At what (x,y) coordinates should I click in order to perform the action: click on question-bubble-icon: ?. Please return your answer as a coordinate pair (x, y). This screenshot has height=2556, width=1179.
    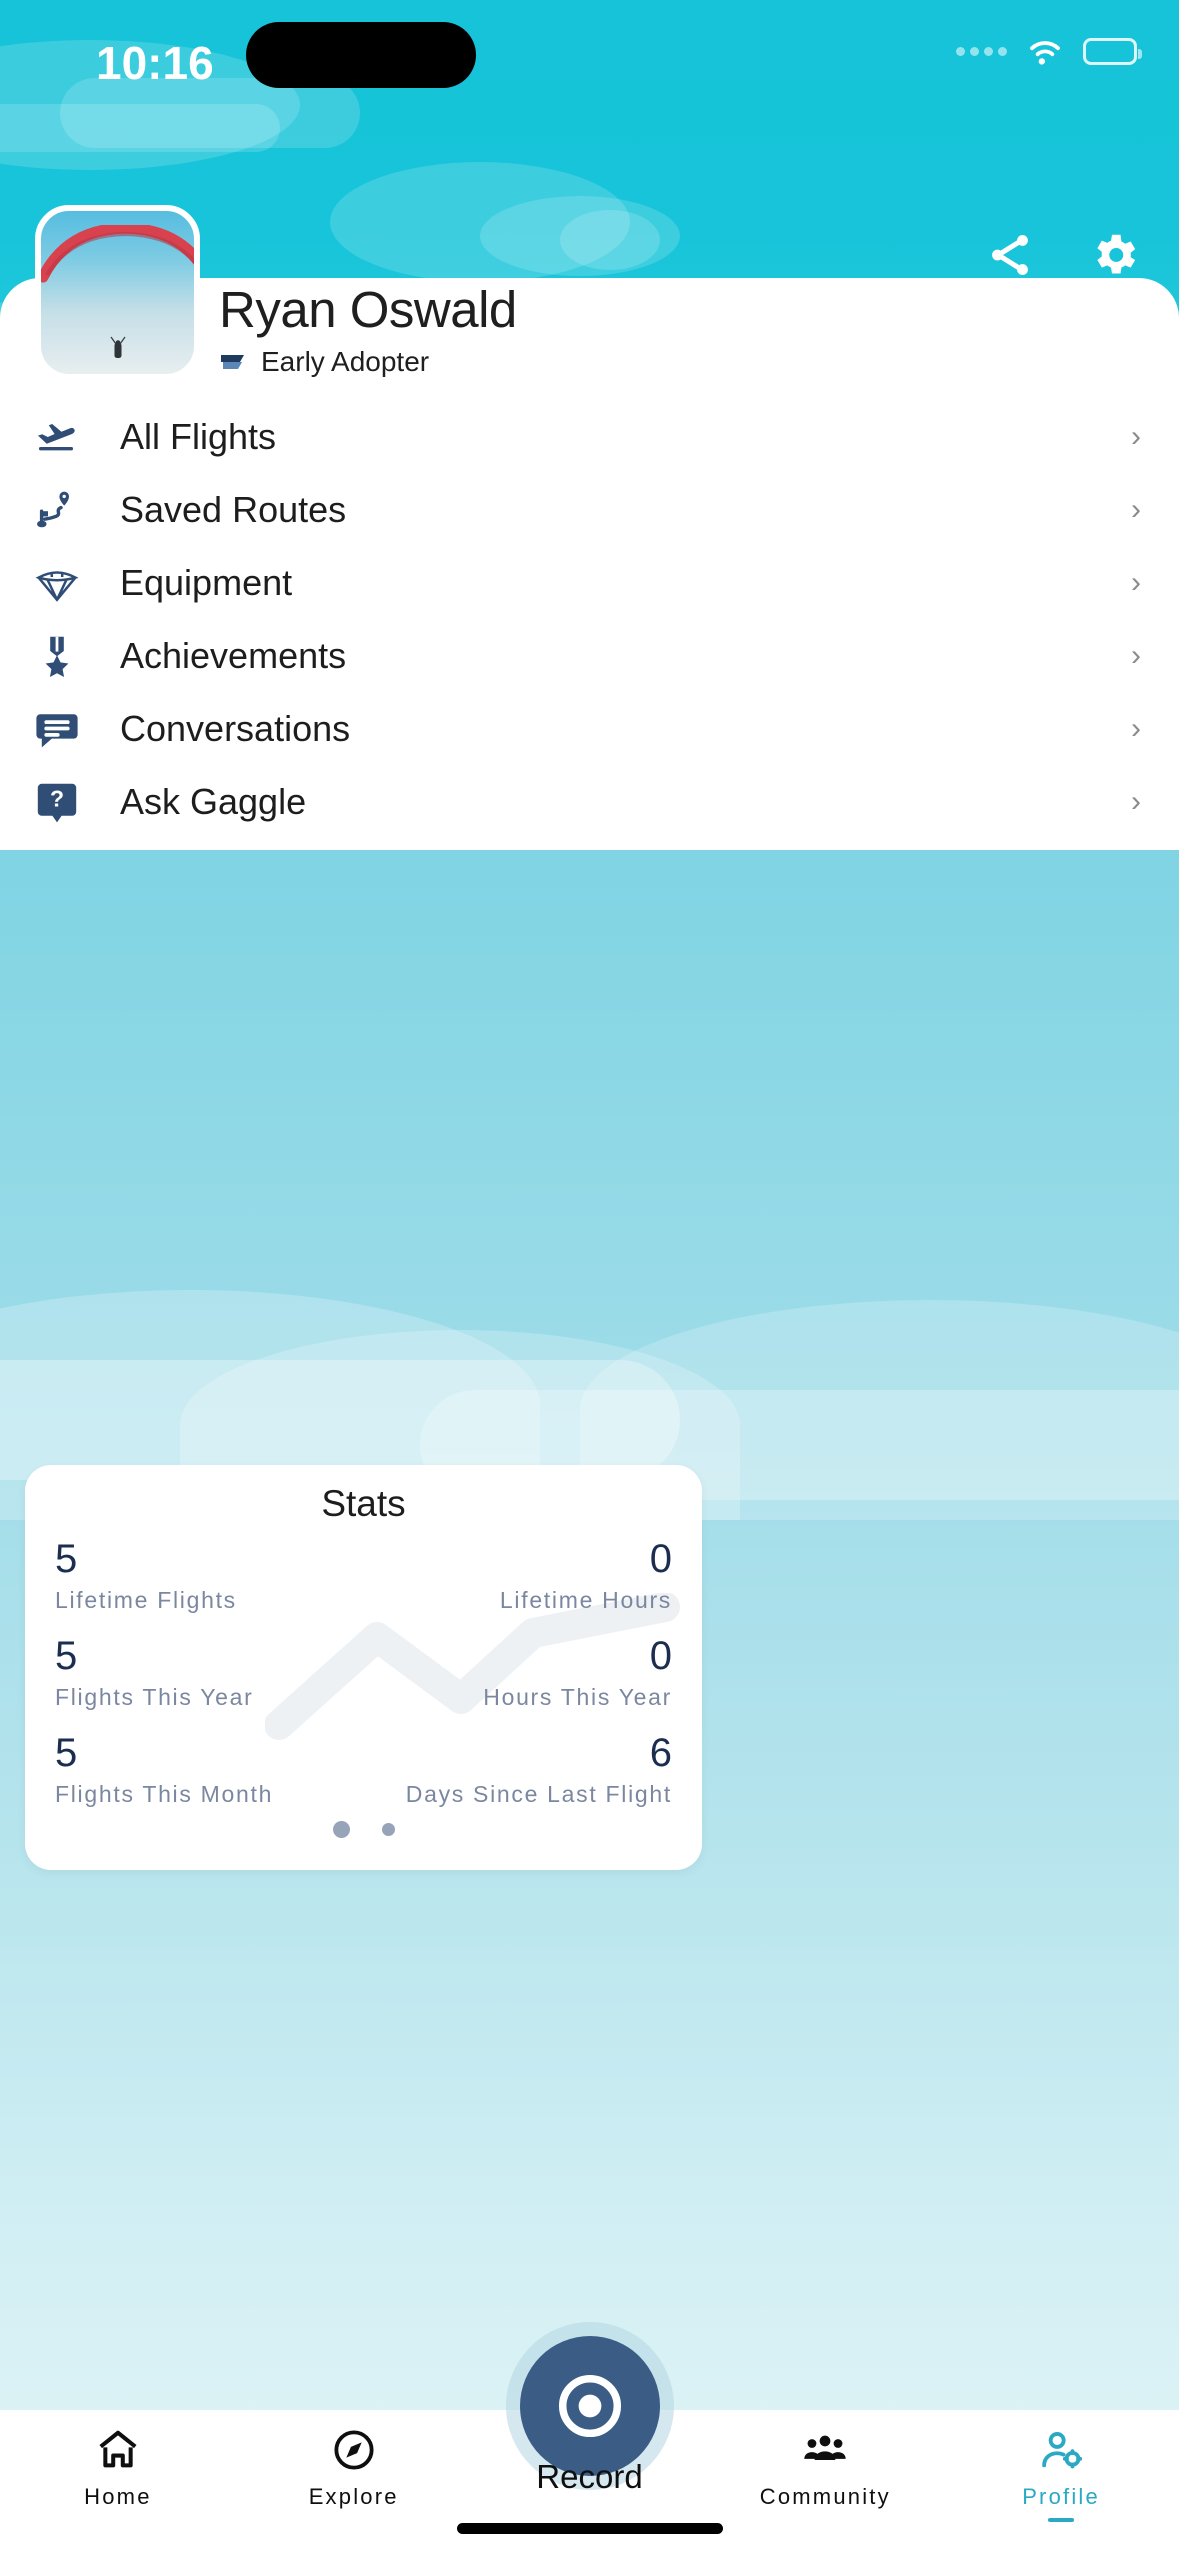
    Looking at the image, I should click on (57, 802).